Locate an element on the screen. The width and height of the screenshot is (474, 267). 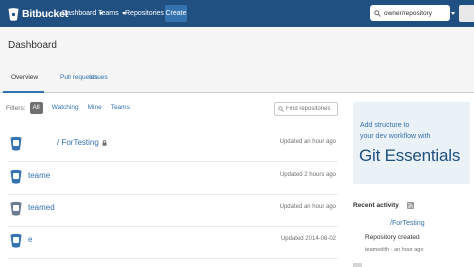
repository-link: teamed is located at coordinates (41, 207).